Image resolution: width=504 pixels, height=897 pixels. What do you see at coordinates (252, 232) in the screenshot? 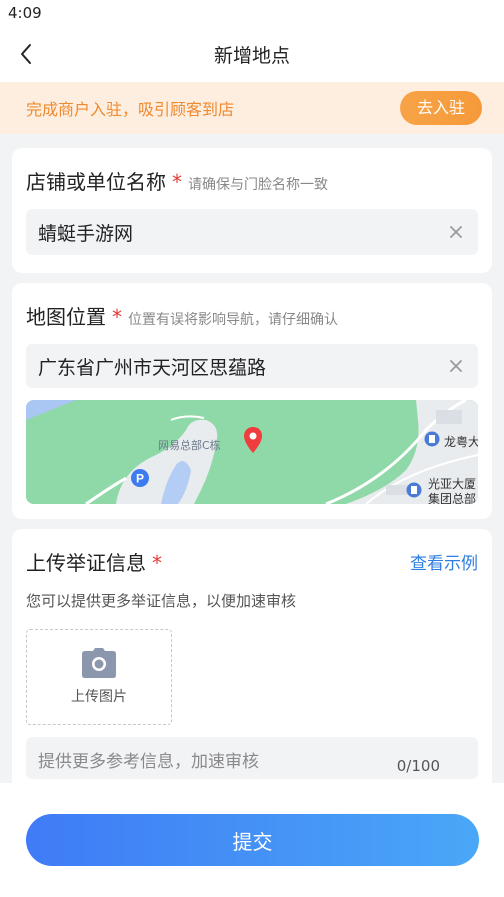
I see `shop-name-input: 蜻蜓手游网` at bounding box center [252, 232].